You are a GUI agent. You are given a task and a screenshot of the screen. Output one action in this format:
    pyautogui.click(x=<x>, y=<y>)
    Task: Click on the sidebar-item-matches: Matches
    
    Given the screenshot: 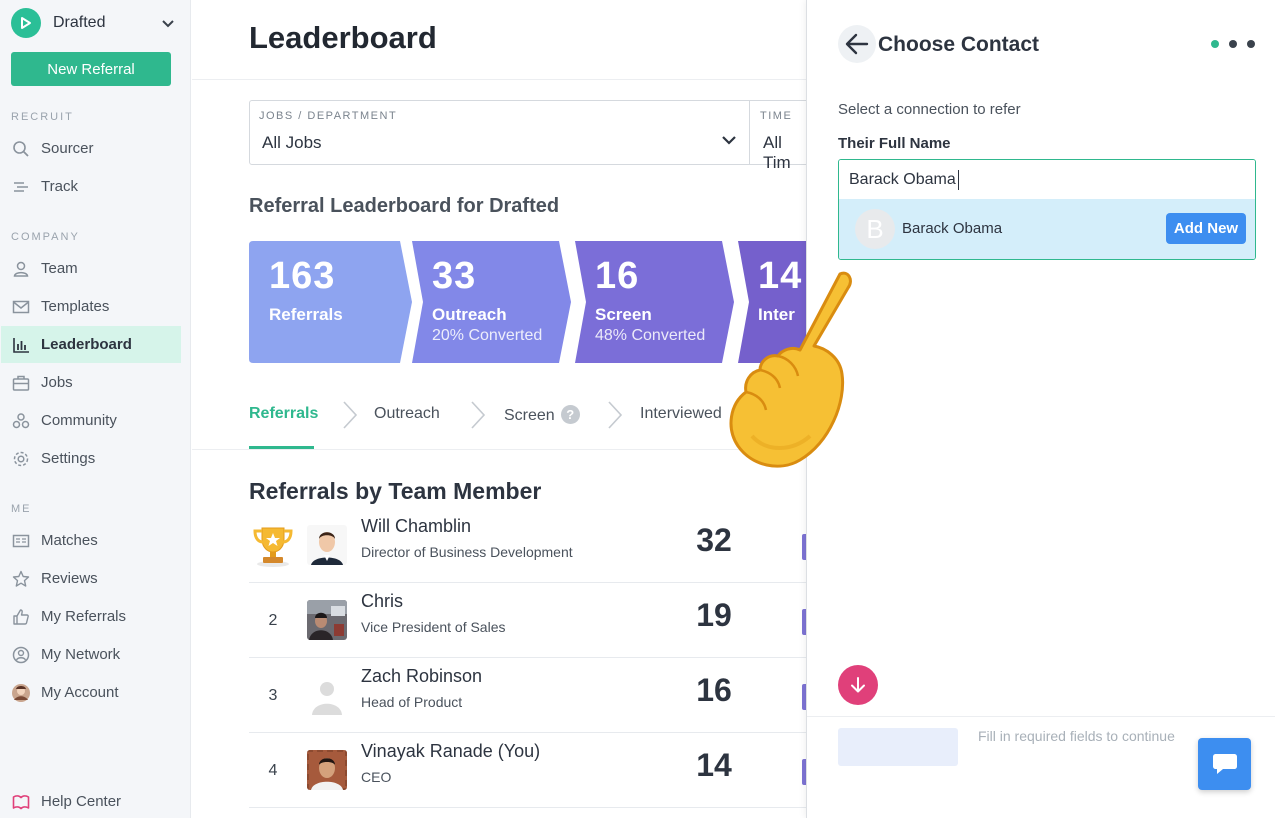 What is the action you would take?
    pyautogui.click(x=91, y=540)
    